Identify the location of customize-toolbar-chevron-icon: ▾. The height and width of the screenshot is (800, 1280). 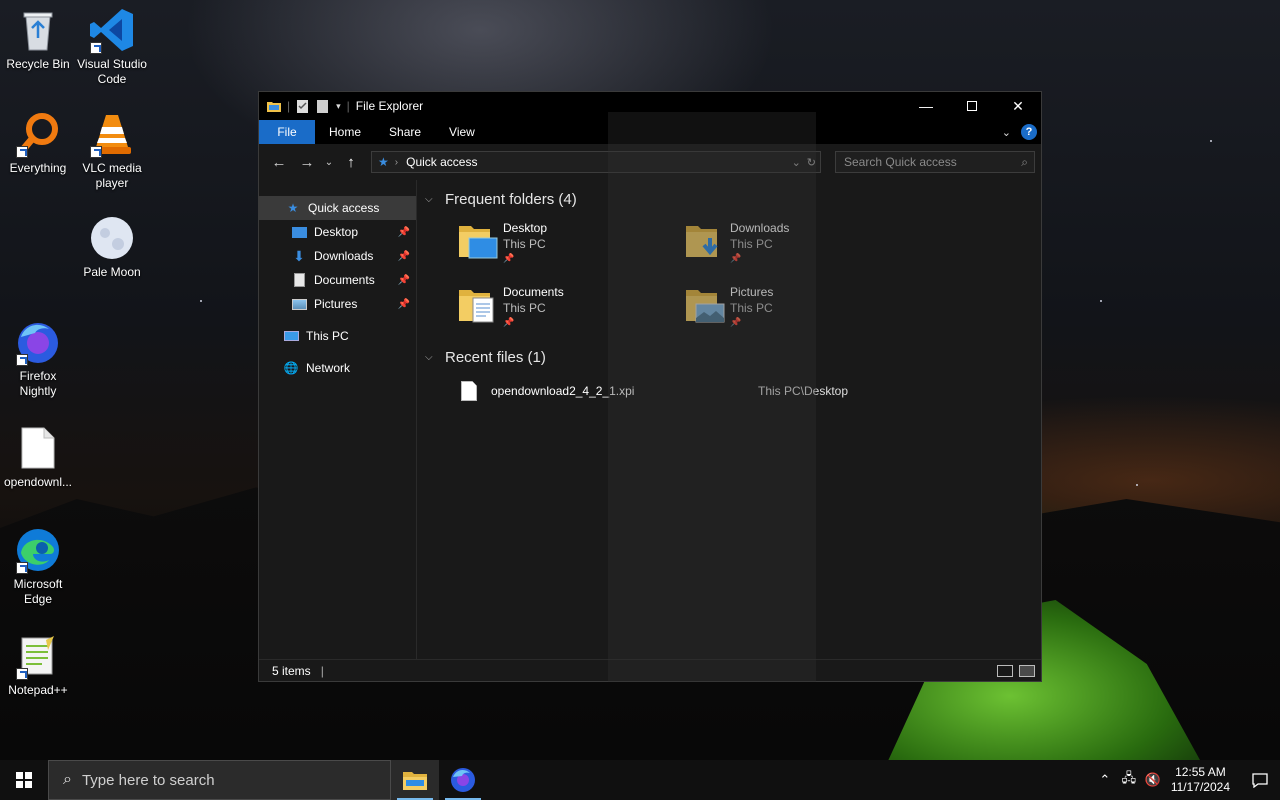
(338, 106).